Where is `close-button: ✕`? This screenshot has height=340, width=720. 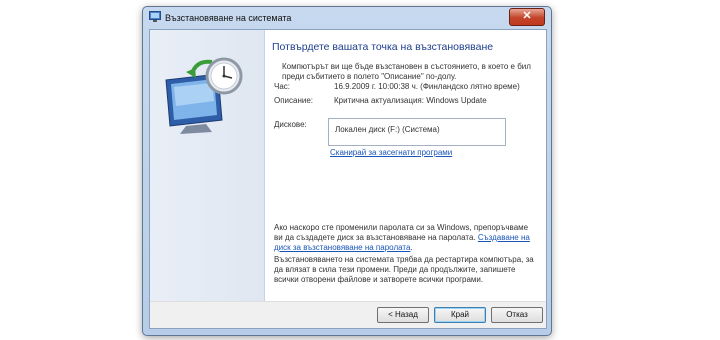 close-button: ✕ is located at coordinates (527, 17).